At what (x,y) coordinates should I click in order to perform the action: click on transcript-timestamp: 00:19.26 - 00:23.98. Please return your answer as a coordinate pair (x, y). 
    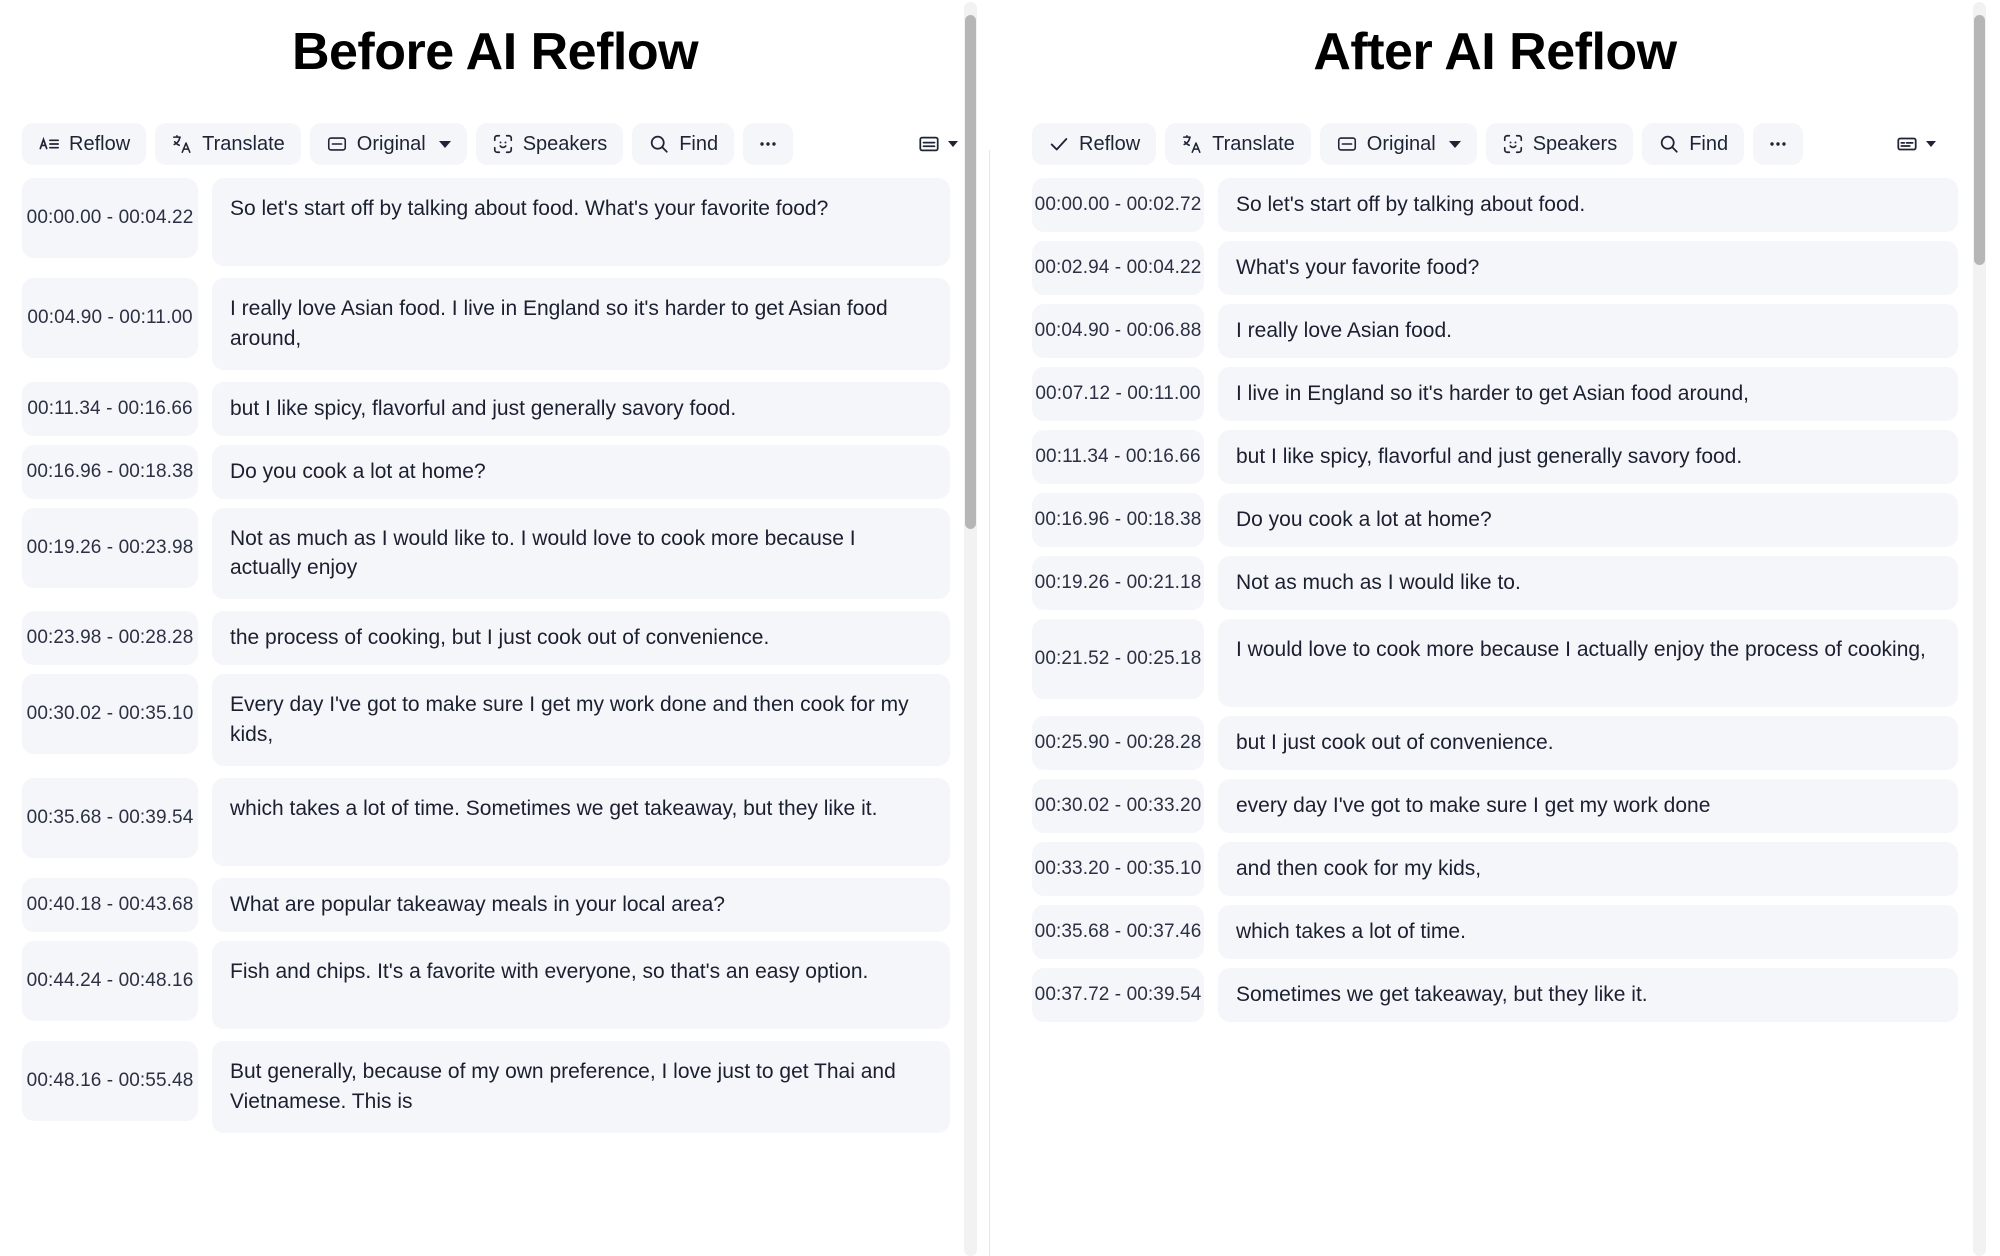
    Looking at the image, I should click on (110, 547).